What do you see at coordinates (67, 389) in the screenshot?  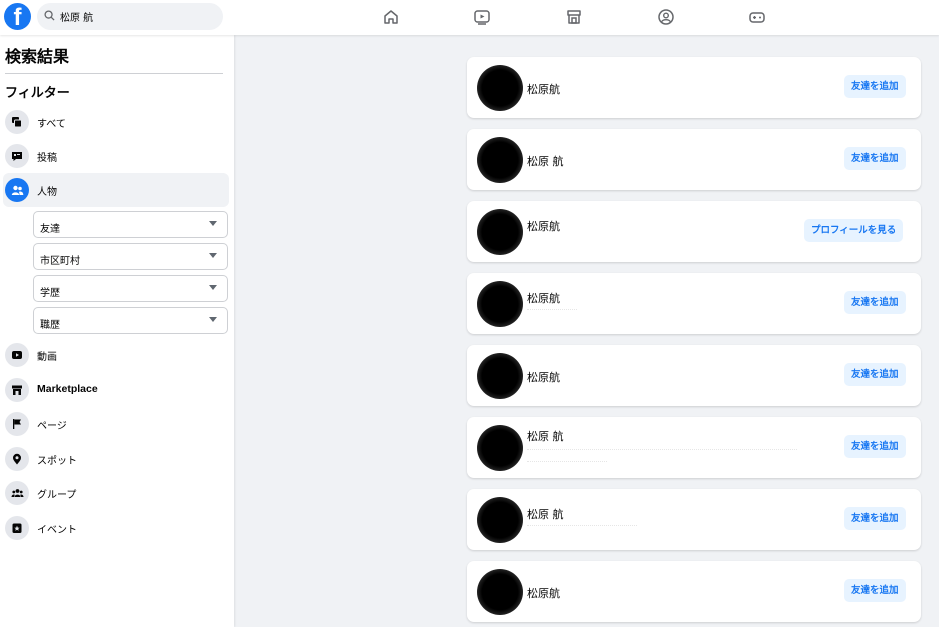 I see `sidebar-item-label: Marketplace` at bounding box center [67, 389].